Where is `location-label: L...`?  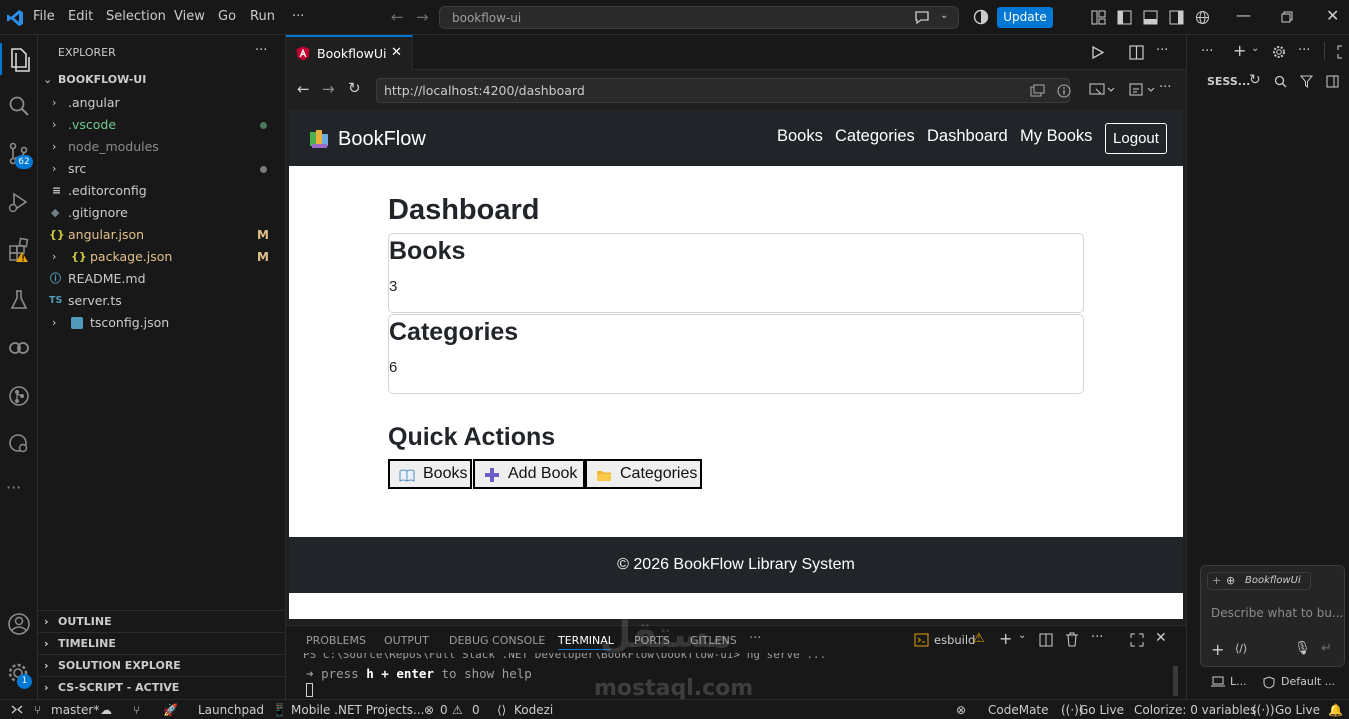
location-label: L... is located at coordinates (1238, 681).